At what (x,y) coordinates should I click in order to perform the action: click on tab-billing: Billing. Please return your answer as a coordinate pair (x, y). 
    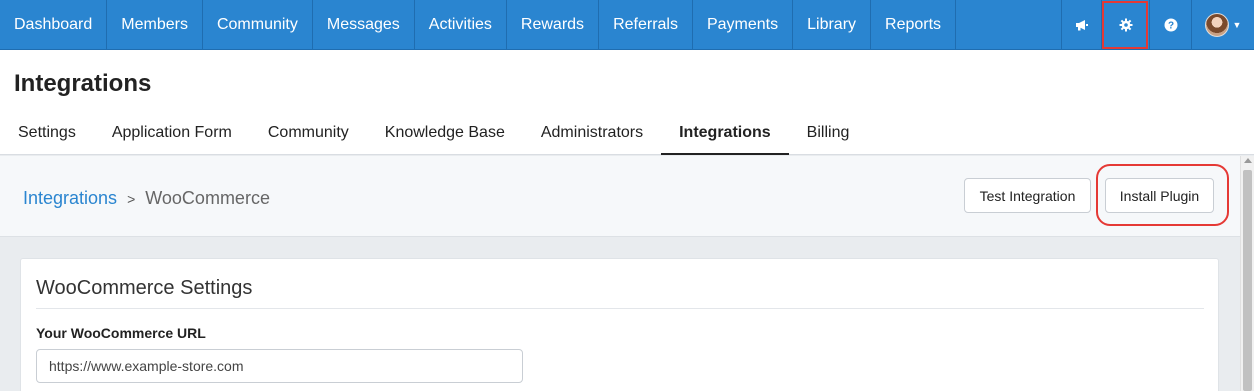
    Looking at the image, I should click on (828, 134).